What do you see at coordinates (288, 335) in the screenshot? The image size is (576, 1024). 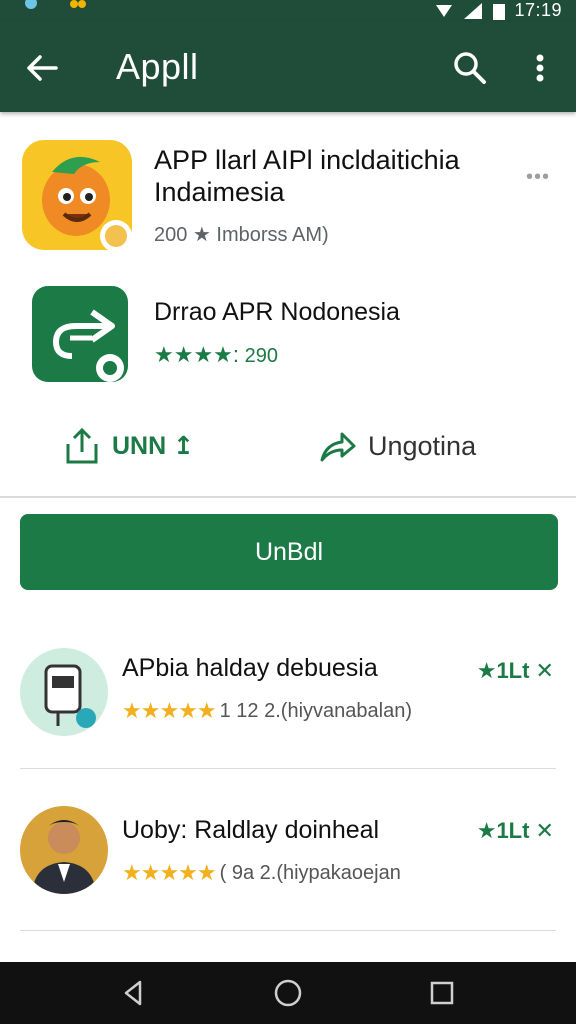 I see `app-card-2: Drrao APR Nodonesia ★★★★: 290` at bounding box center [288, 335].